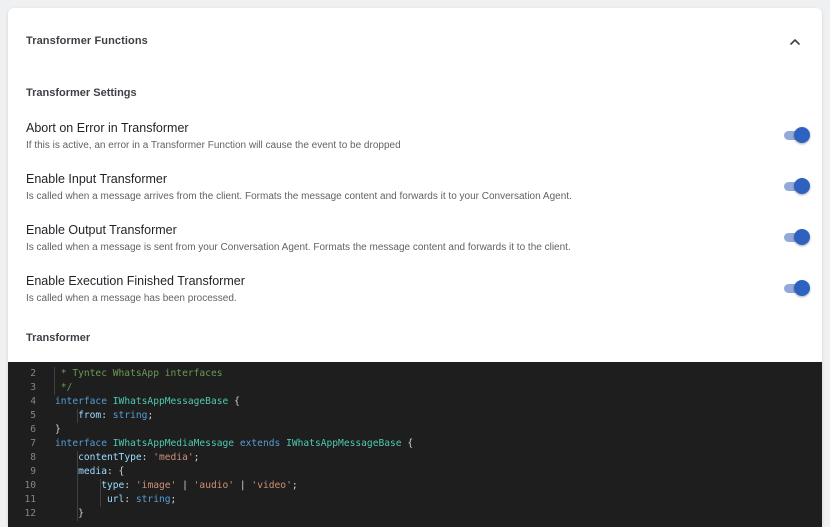 This screenshot has height=527, width=830. I want to click on code-token: * Tyntec WhatsApp interfaces, so click(139, 373).